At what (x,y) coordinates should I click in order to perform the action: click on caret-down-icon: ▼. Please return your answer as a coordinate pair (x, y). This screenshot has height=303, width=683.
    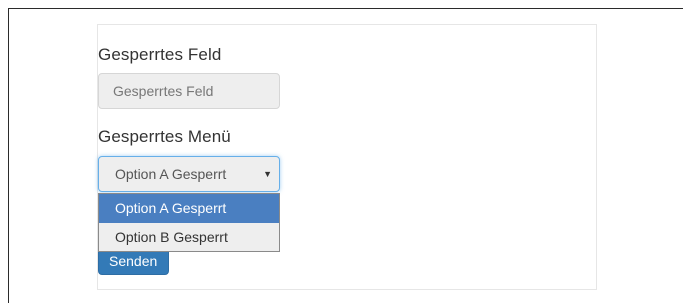
    Looking at the image, I should click on (267, 174).